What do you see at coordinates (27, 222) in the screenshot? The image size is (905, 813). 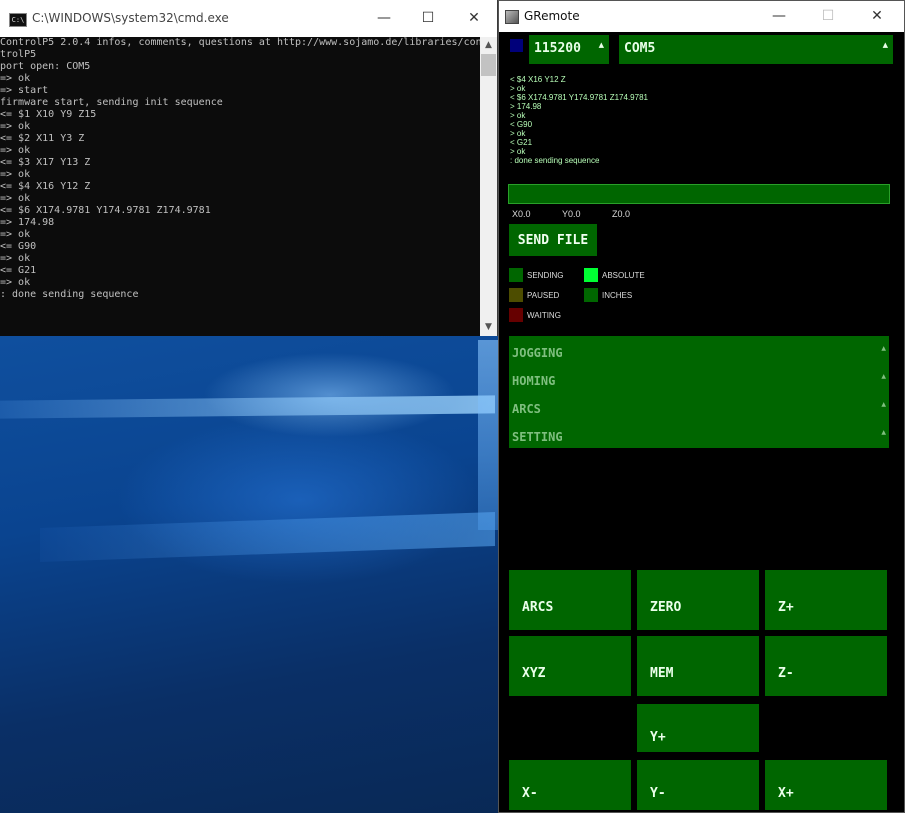 I see `console-line: => 174.98` at bounding box center [27, 222].